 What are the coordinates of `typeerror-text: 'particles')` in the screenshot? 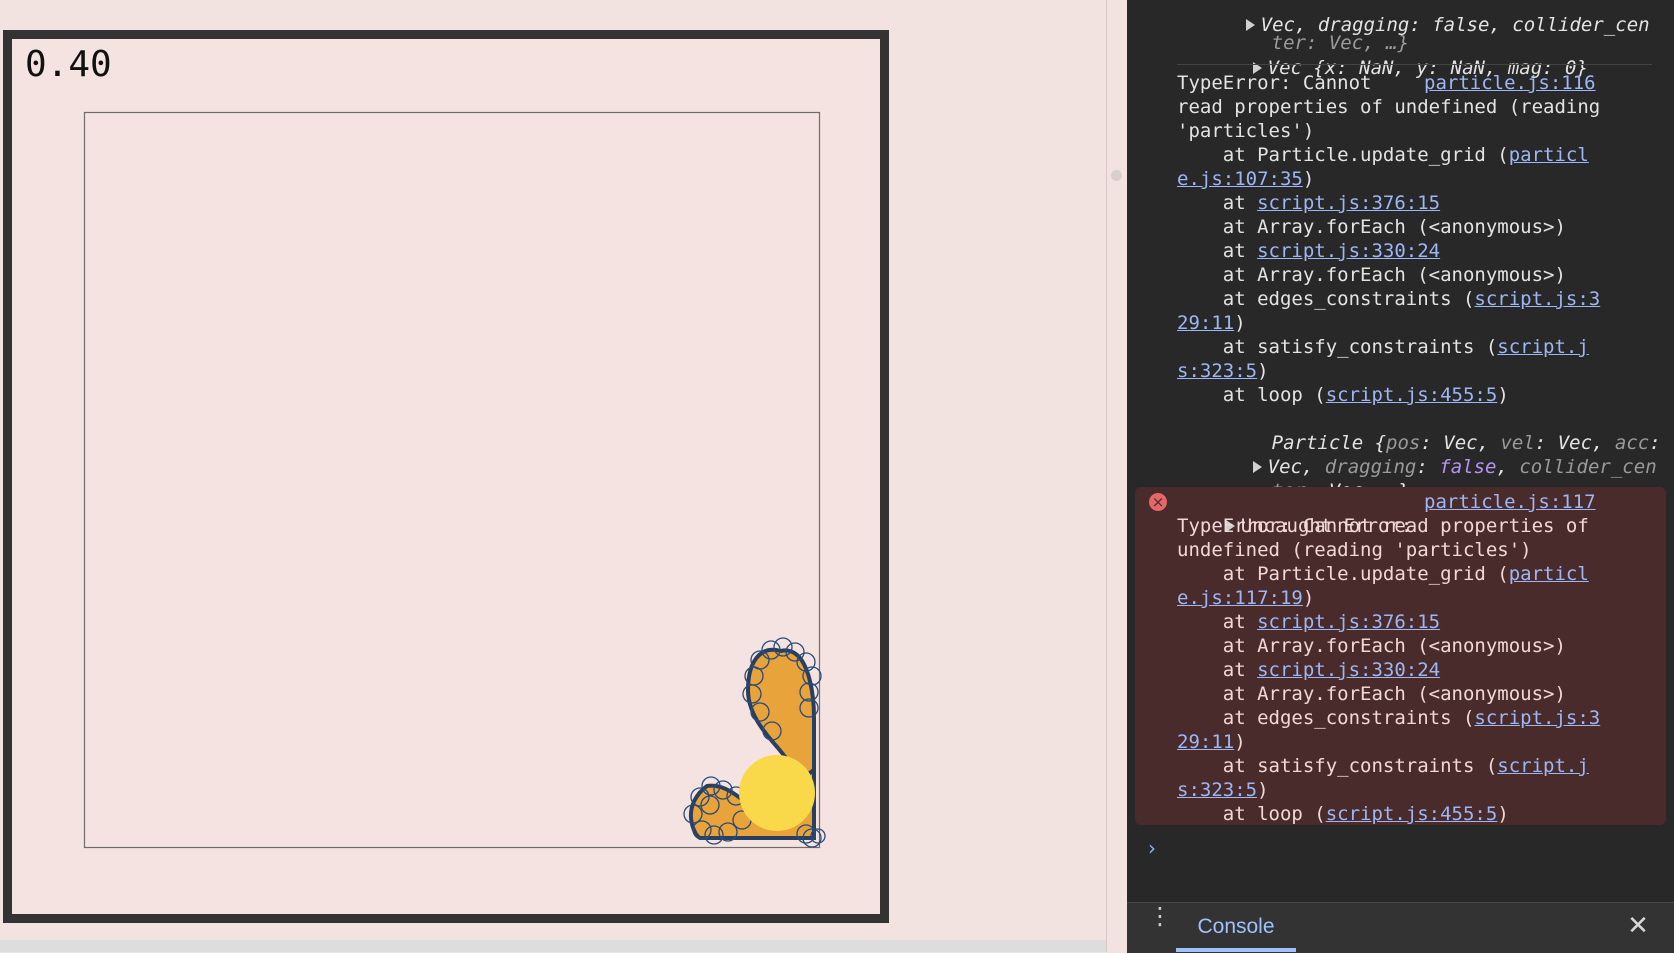 It's located at (1246, 131).